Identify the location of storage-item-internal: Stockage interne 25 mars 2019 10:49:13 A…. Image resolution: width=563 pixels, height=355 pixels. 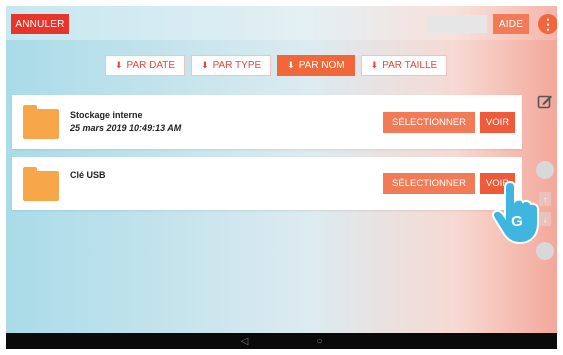
(267, 122).